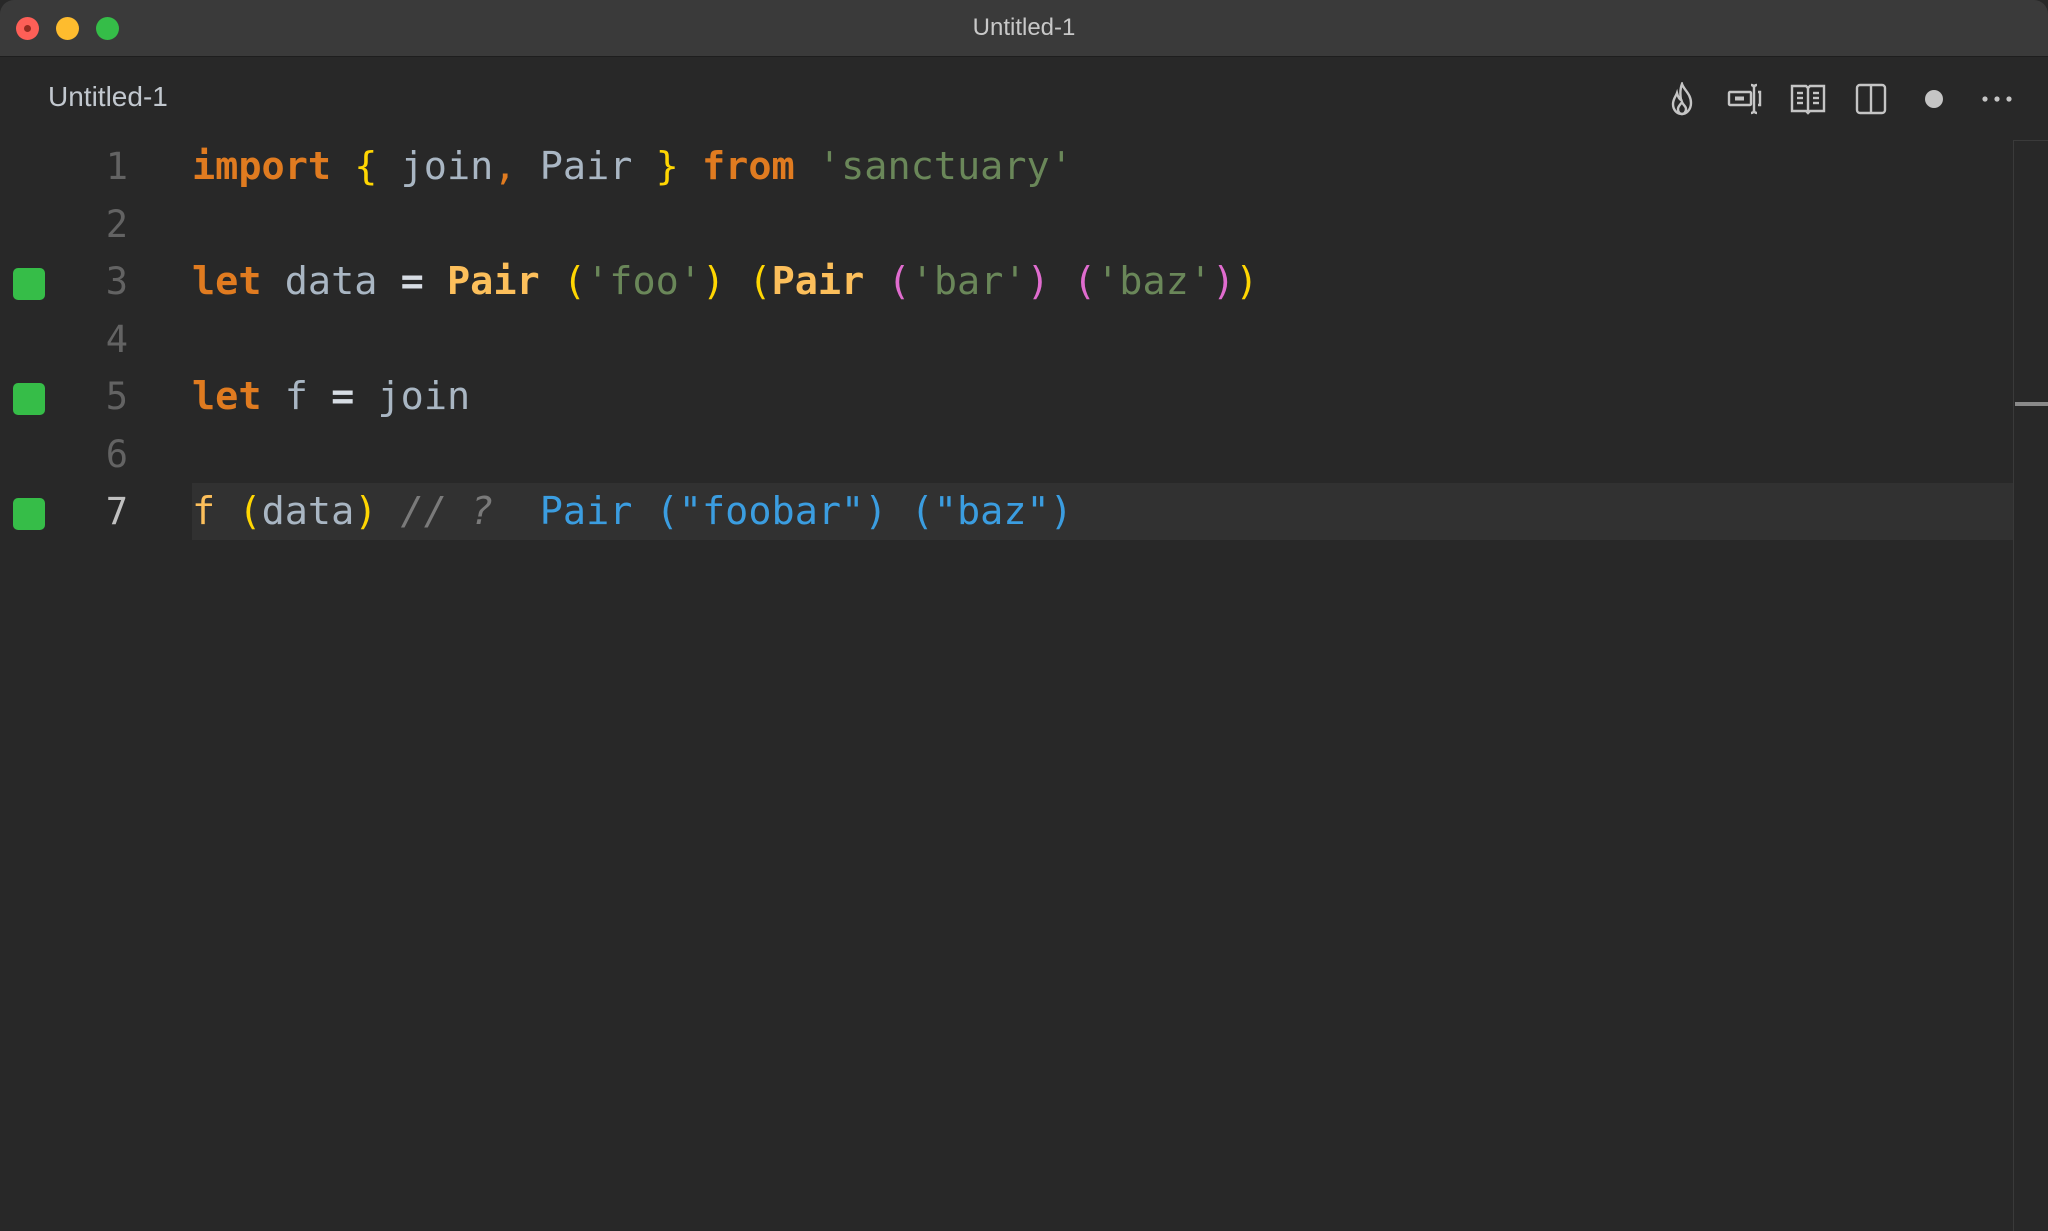 The width and height of the screenshot is (2048, 1231). I want to click on split-editor-button, so click(1870, 99).